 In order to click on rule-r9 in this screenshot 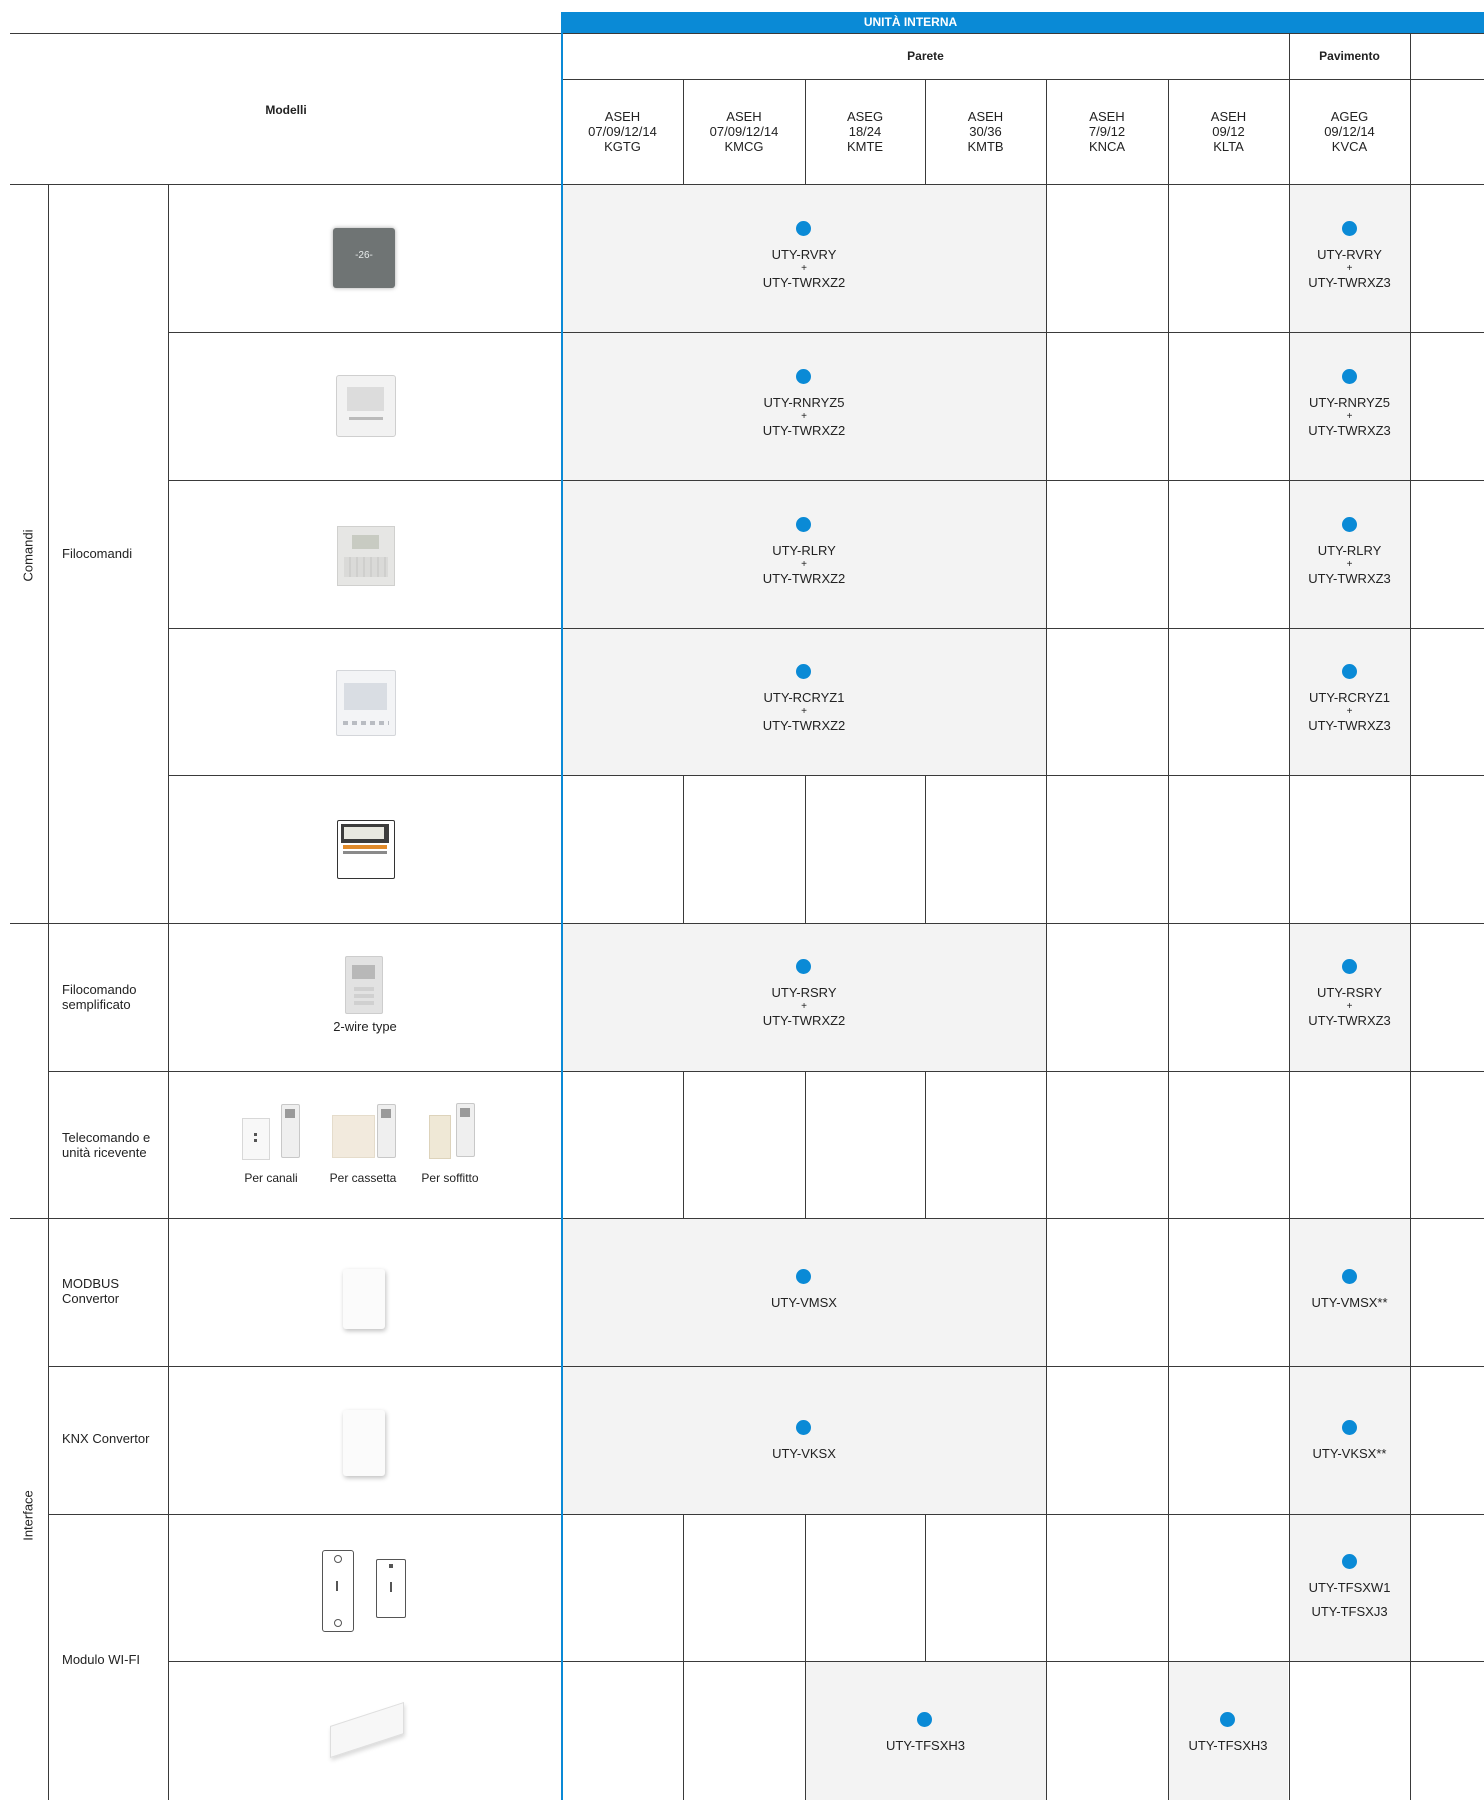, I will do `click(766, 1514)`.